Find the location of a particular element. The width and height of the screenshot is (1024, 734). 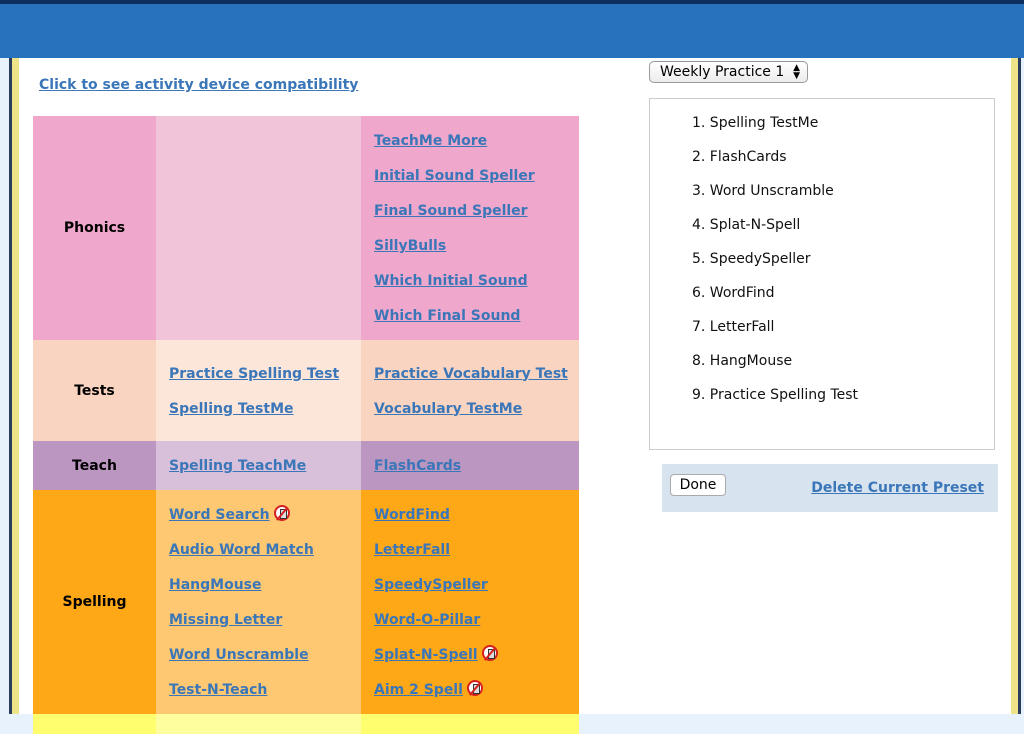

activity-link: Practice Vocabulary Test is located at coordinates (471, 374).